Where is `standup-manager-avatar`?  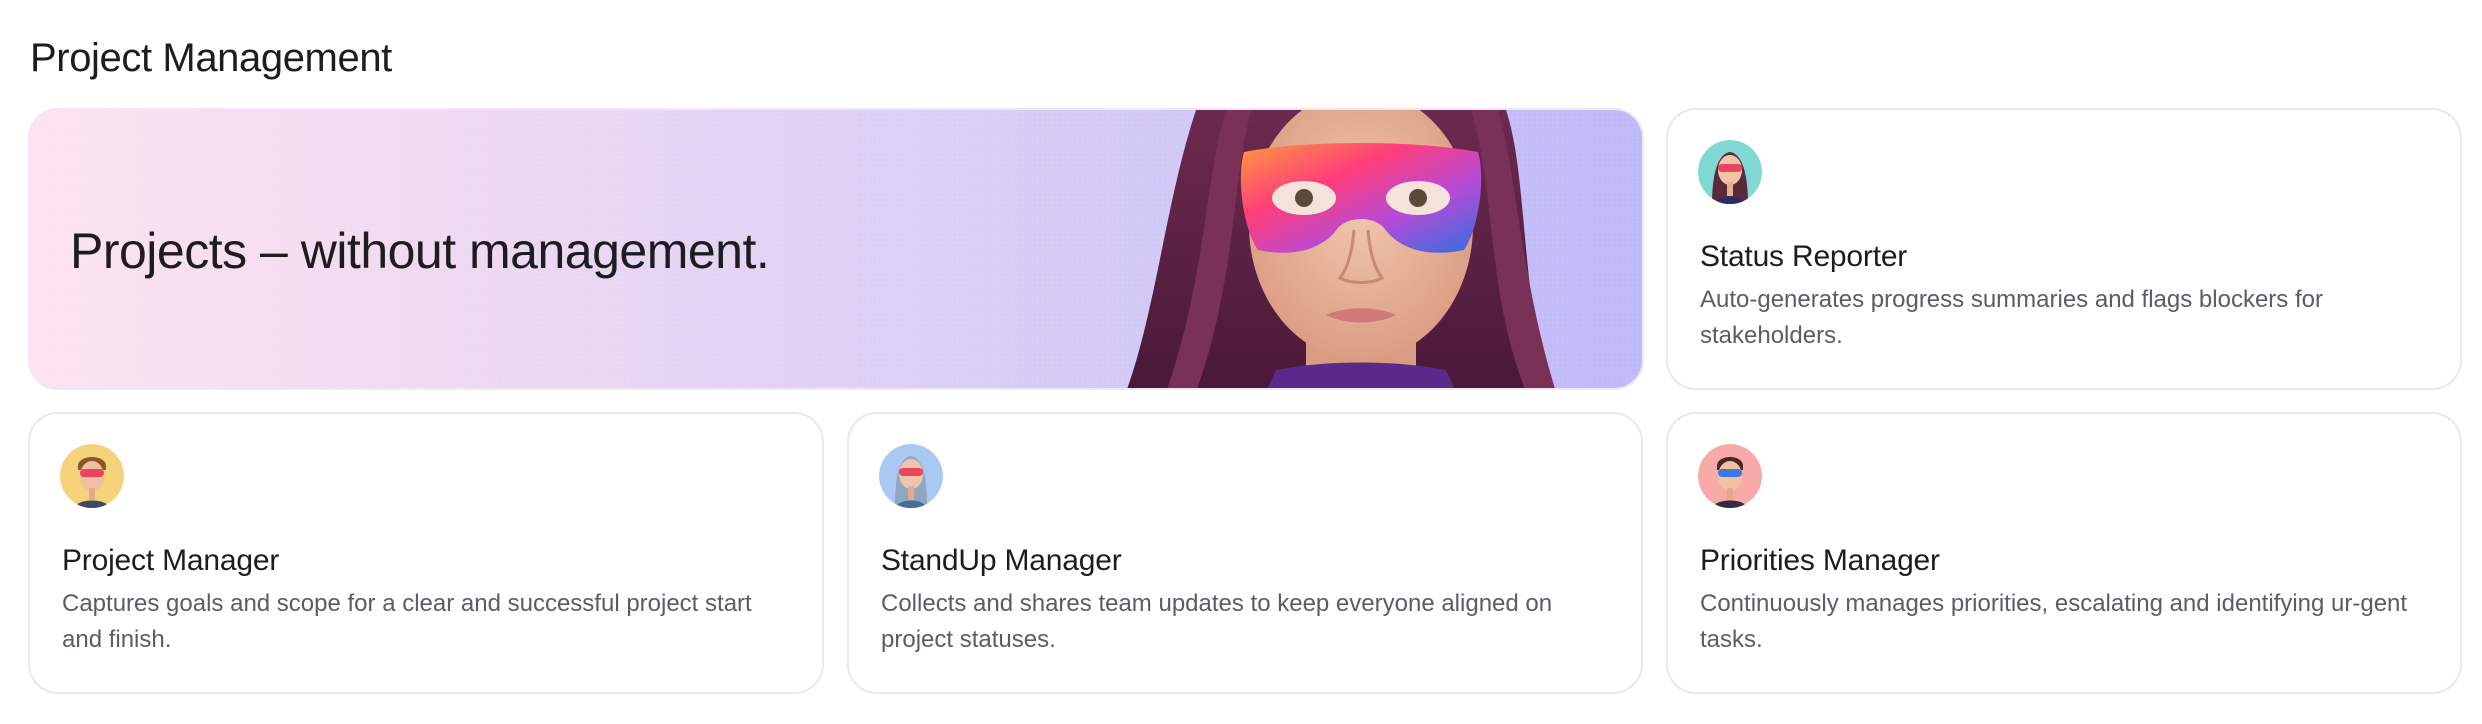 standup-manager-avatar is located at coordinates (911, 476).